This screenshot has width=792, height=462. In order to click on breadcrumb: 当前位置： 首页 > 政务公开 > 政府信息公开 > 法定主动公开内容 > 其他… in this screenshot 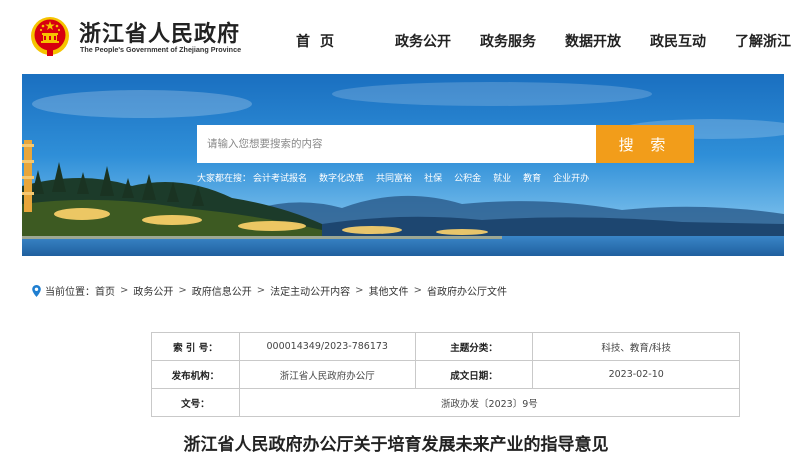, I will do `click(269, 290)`.